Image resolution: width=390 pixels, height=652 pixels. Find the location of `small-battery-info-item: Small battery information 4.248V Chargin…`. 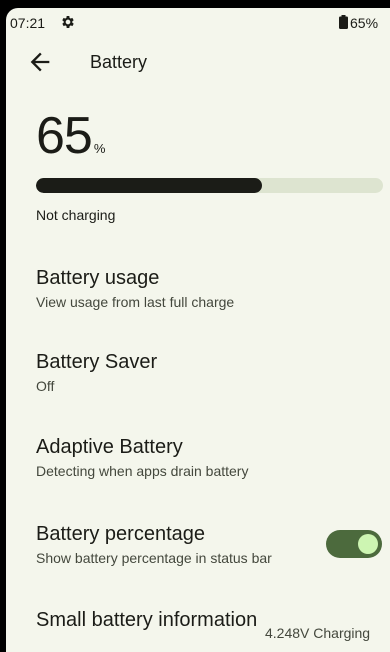

small-battery-info-item: Small battery information 4.248V Chargin… is located at coordinates (213, 630).